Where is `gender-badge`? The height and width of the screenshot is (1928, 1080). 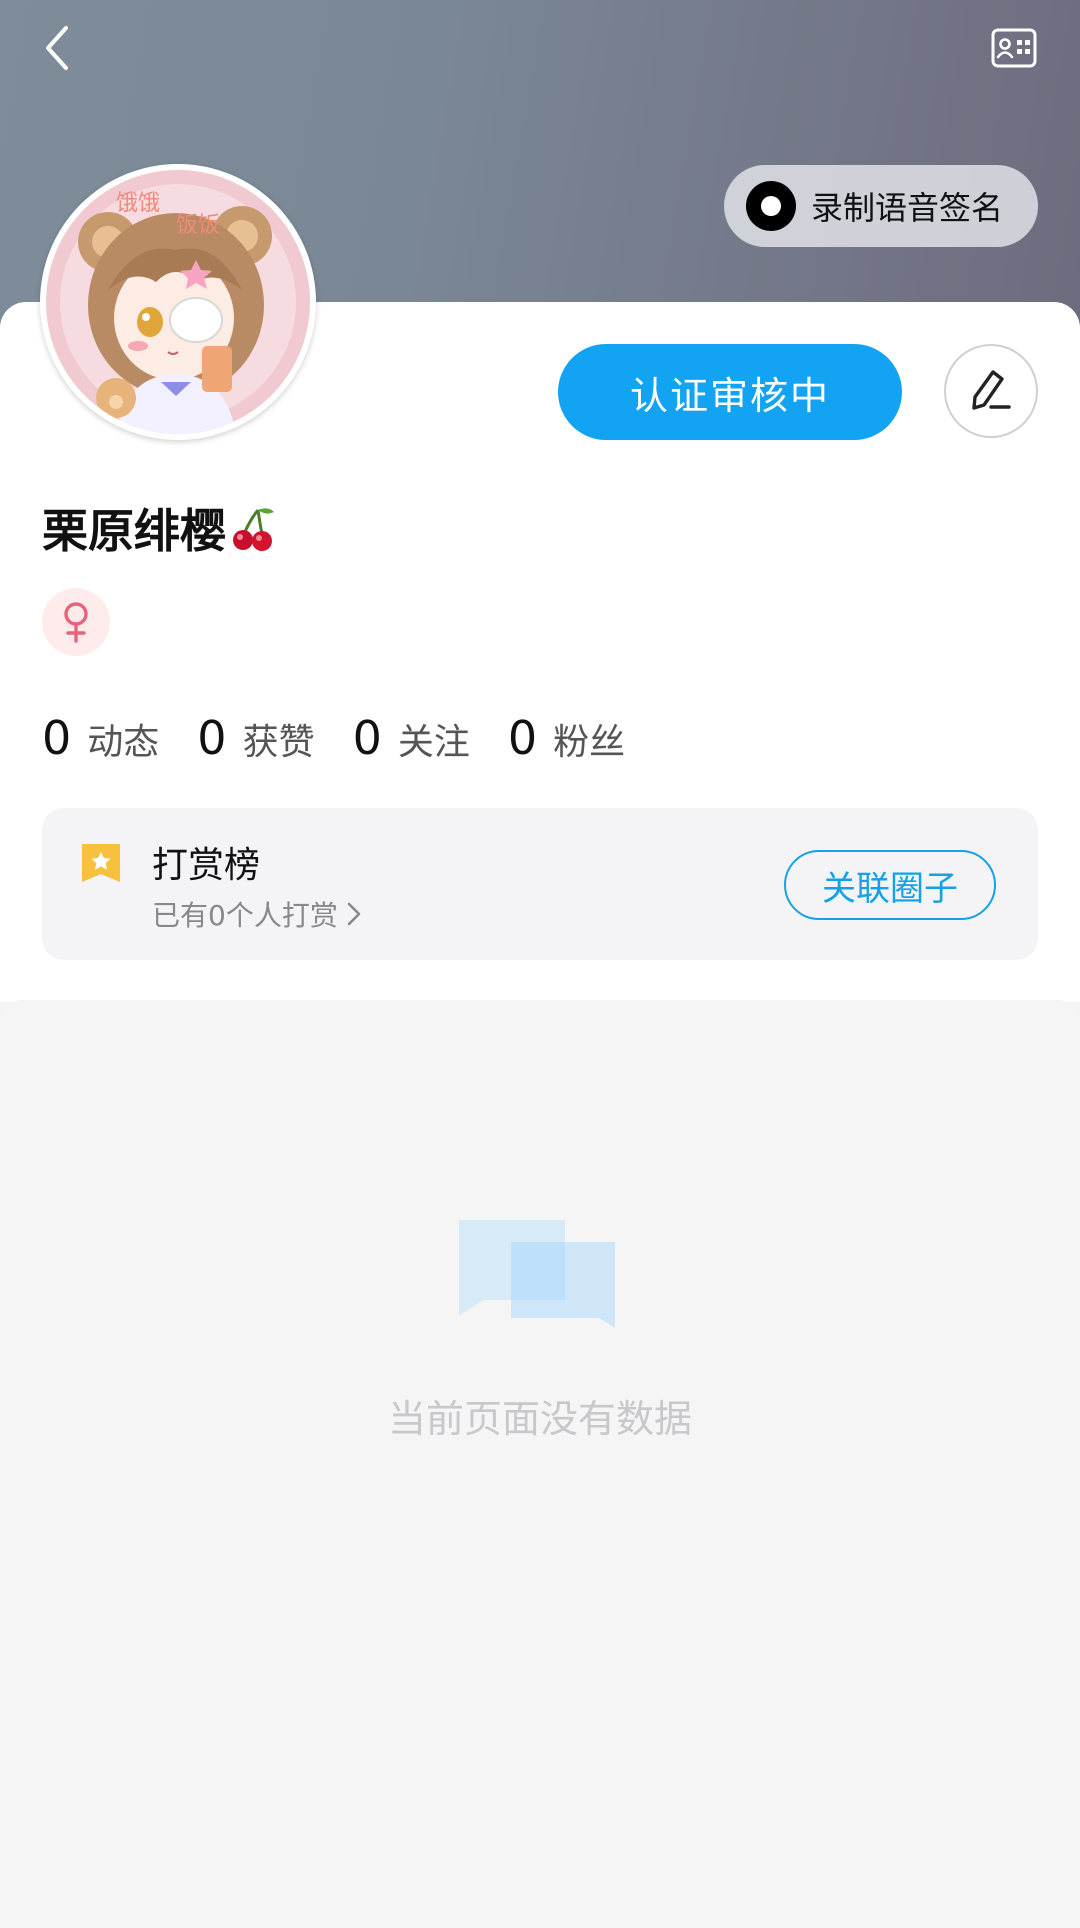
gender-badge is located at coordinates (76, 622).